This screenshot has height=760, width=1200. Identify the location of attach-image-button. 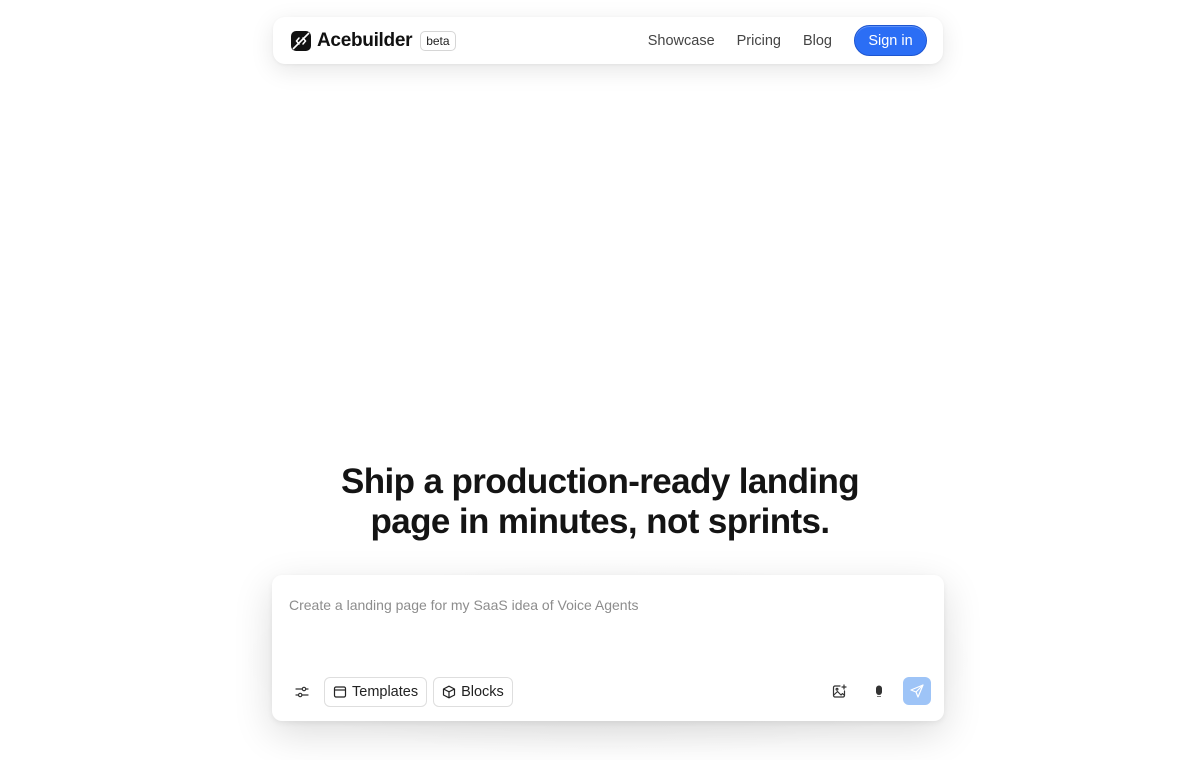
(839, 691).